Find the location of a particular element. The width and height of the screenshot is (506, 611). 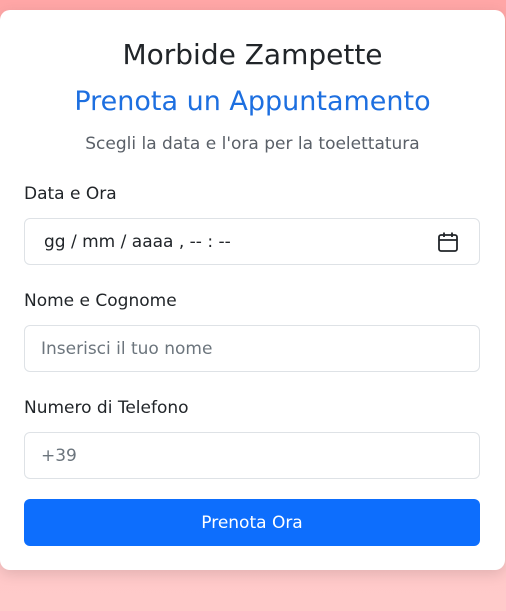

datetime-input: gg / mm / aaaa , -- : -- is located at coordinates (252, 241).